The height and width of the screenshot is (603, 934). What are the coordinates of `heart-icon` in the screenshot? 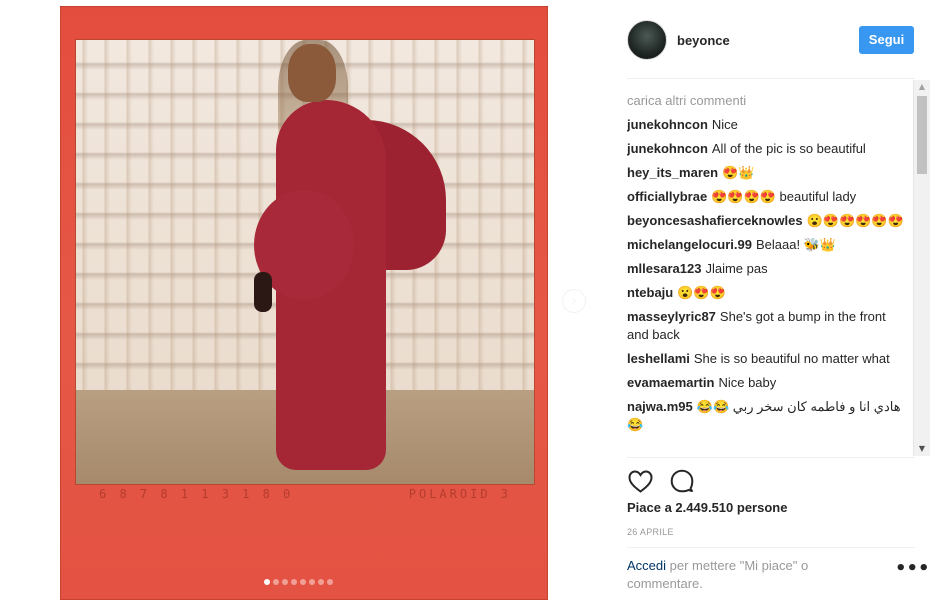 It's located at (640, 481).